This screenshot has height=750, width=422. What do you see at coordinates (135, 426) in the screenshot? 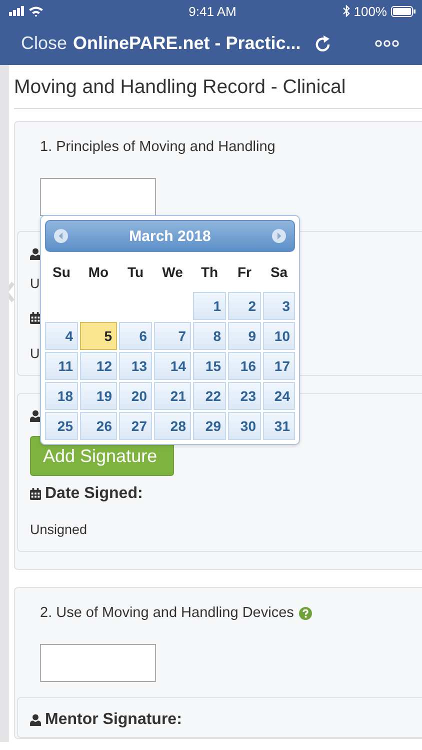
I see `calendar-day: 27` at bounding box center [135, 426].